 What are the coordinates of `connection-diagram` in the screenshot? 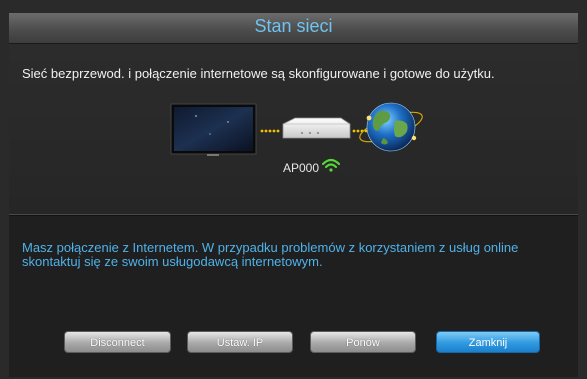 It's located at (296, 137).